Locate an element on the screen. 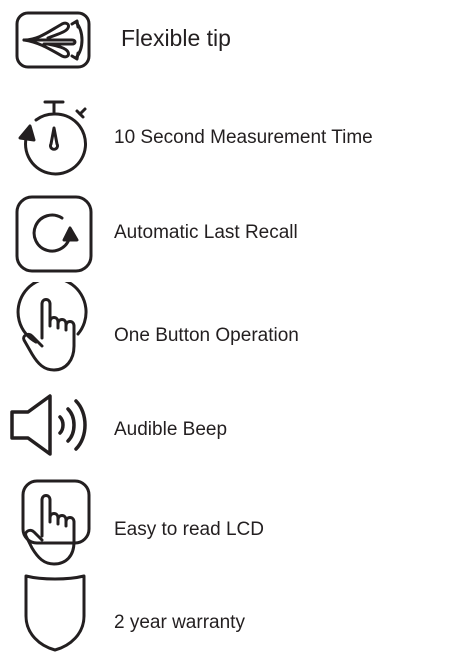 This screenshot has height=658, width=454. feature-flexible-tip: Flexible tip is located at coordinates (227, 40).